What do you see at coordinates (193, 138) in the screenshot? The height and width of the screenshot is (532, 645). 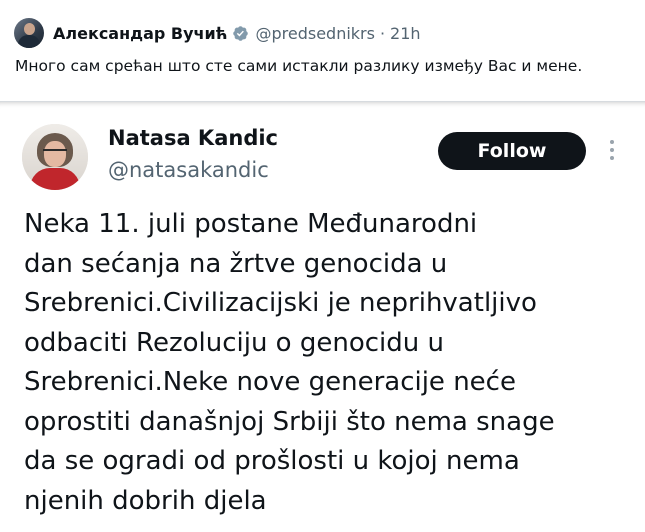 I see `quoted-author-name: Natasa Kandic` at bounding box center [193, 138].